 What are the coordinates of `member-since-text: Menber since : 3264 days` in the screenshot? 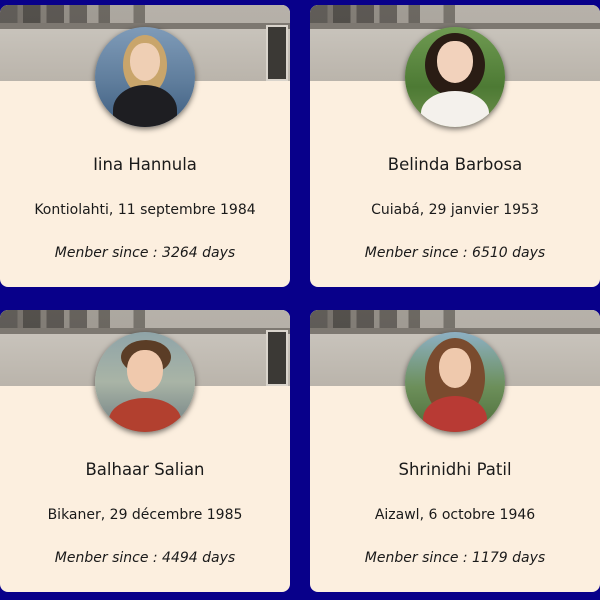 It's located at (145, 253).